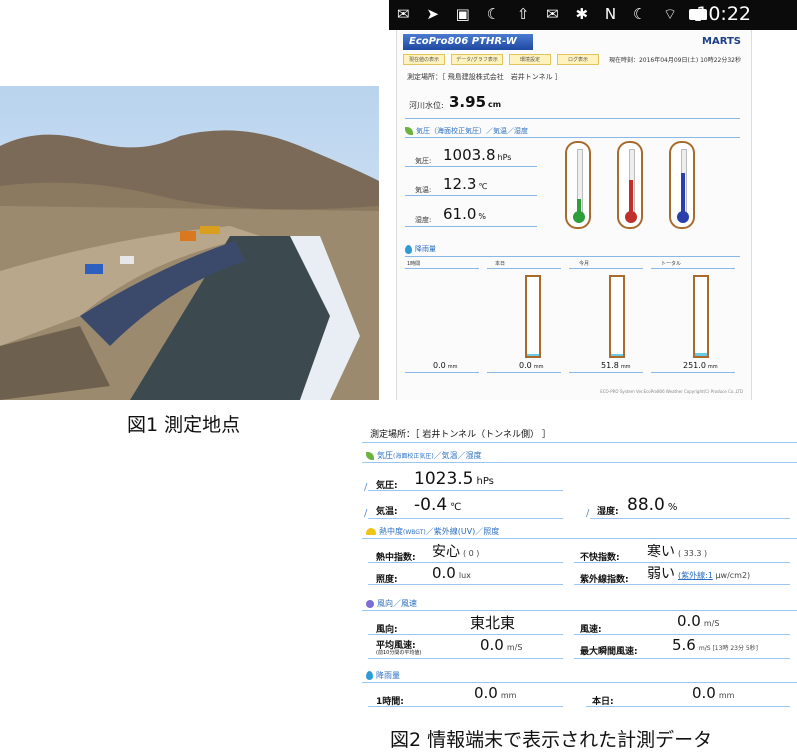  What do you see at coordinates (617, 316) in the screenshot?
I see `rain-month-gauge` at bounding box center [617, 316].